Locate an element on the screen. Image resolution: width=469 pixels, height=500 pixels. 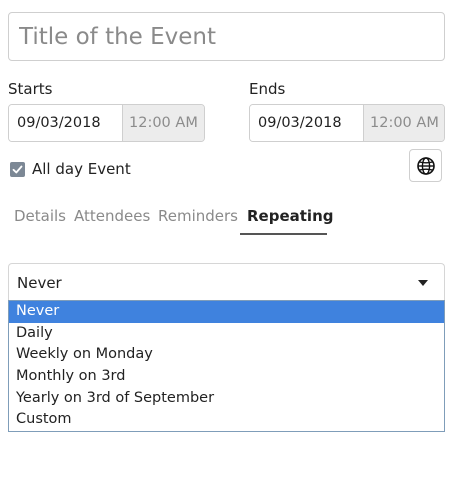
start-datetime is located at coordinates (106, 123).